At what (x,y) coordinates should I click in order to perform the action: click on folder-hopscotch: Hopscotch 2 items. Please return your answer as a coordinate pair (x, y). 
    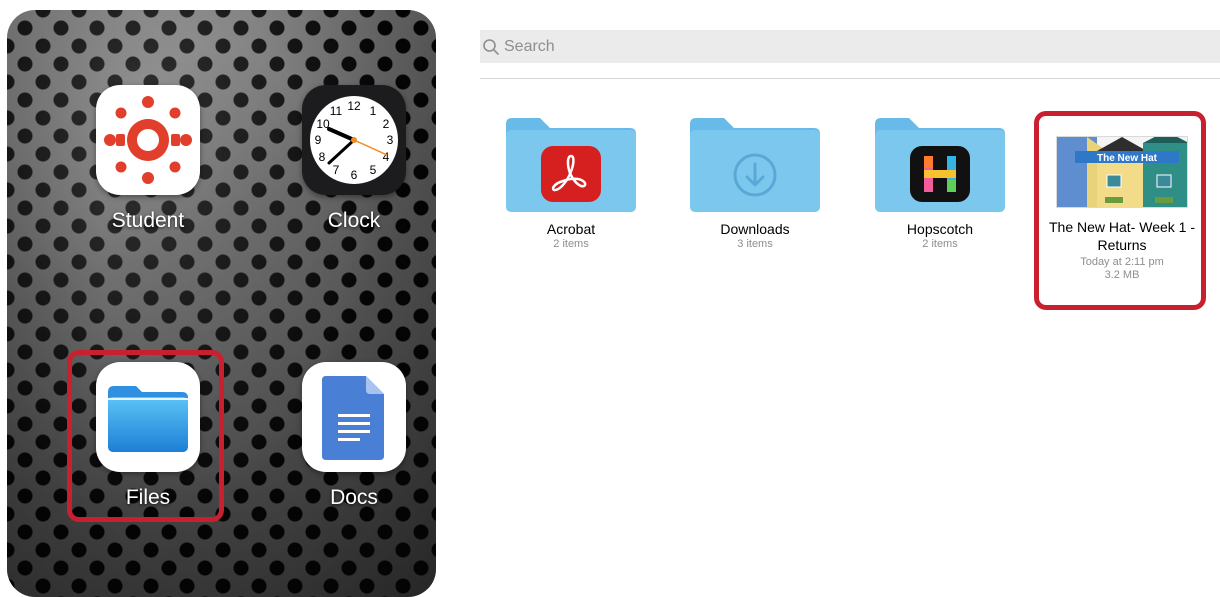
    Looking at the image, I should click on (940, 184).